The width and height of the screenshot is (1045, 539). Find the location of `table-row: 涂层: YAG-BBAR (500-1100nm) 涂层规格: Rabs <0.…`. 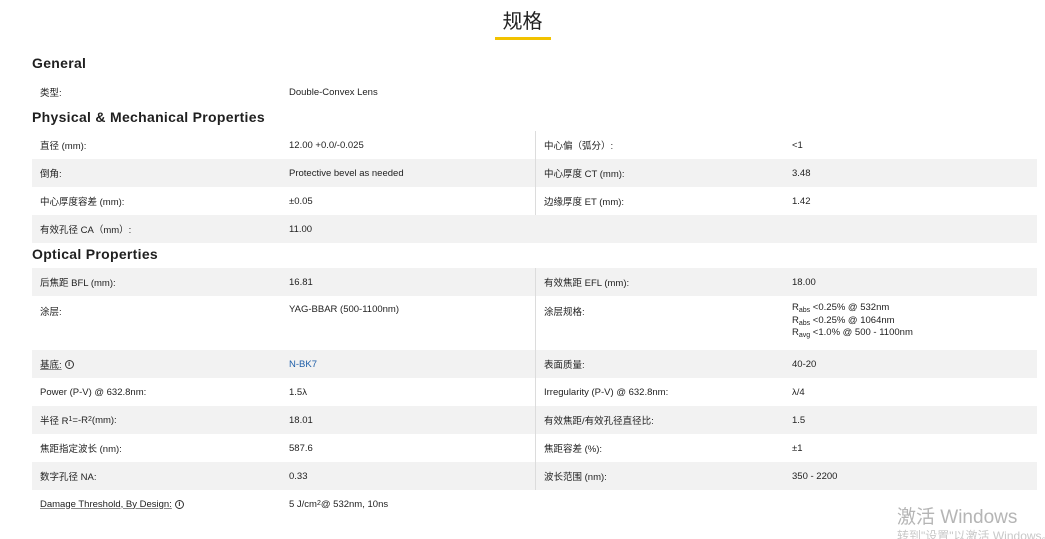

table-row: 涂层: YAG-BBAR (500-1100nm) 涂层规格: Rabs <0.… is located at coordinates (534, 323).